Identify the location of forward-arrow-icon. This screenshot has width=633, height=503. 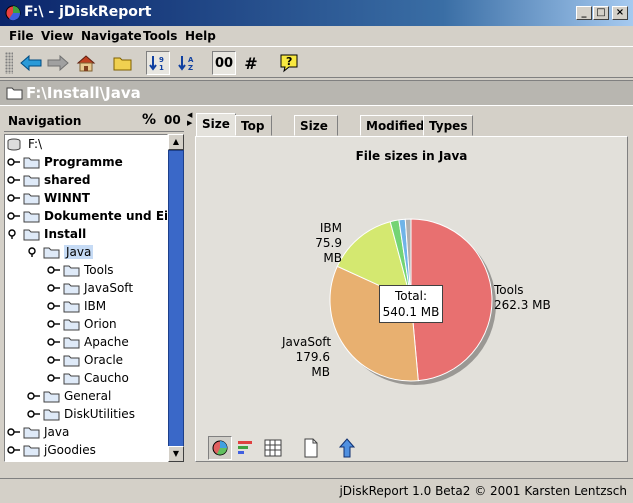
(58, 63).